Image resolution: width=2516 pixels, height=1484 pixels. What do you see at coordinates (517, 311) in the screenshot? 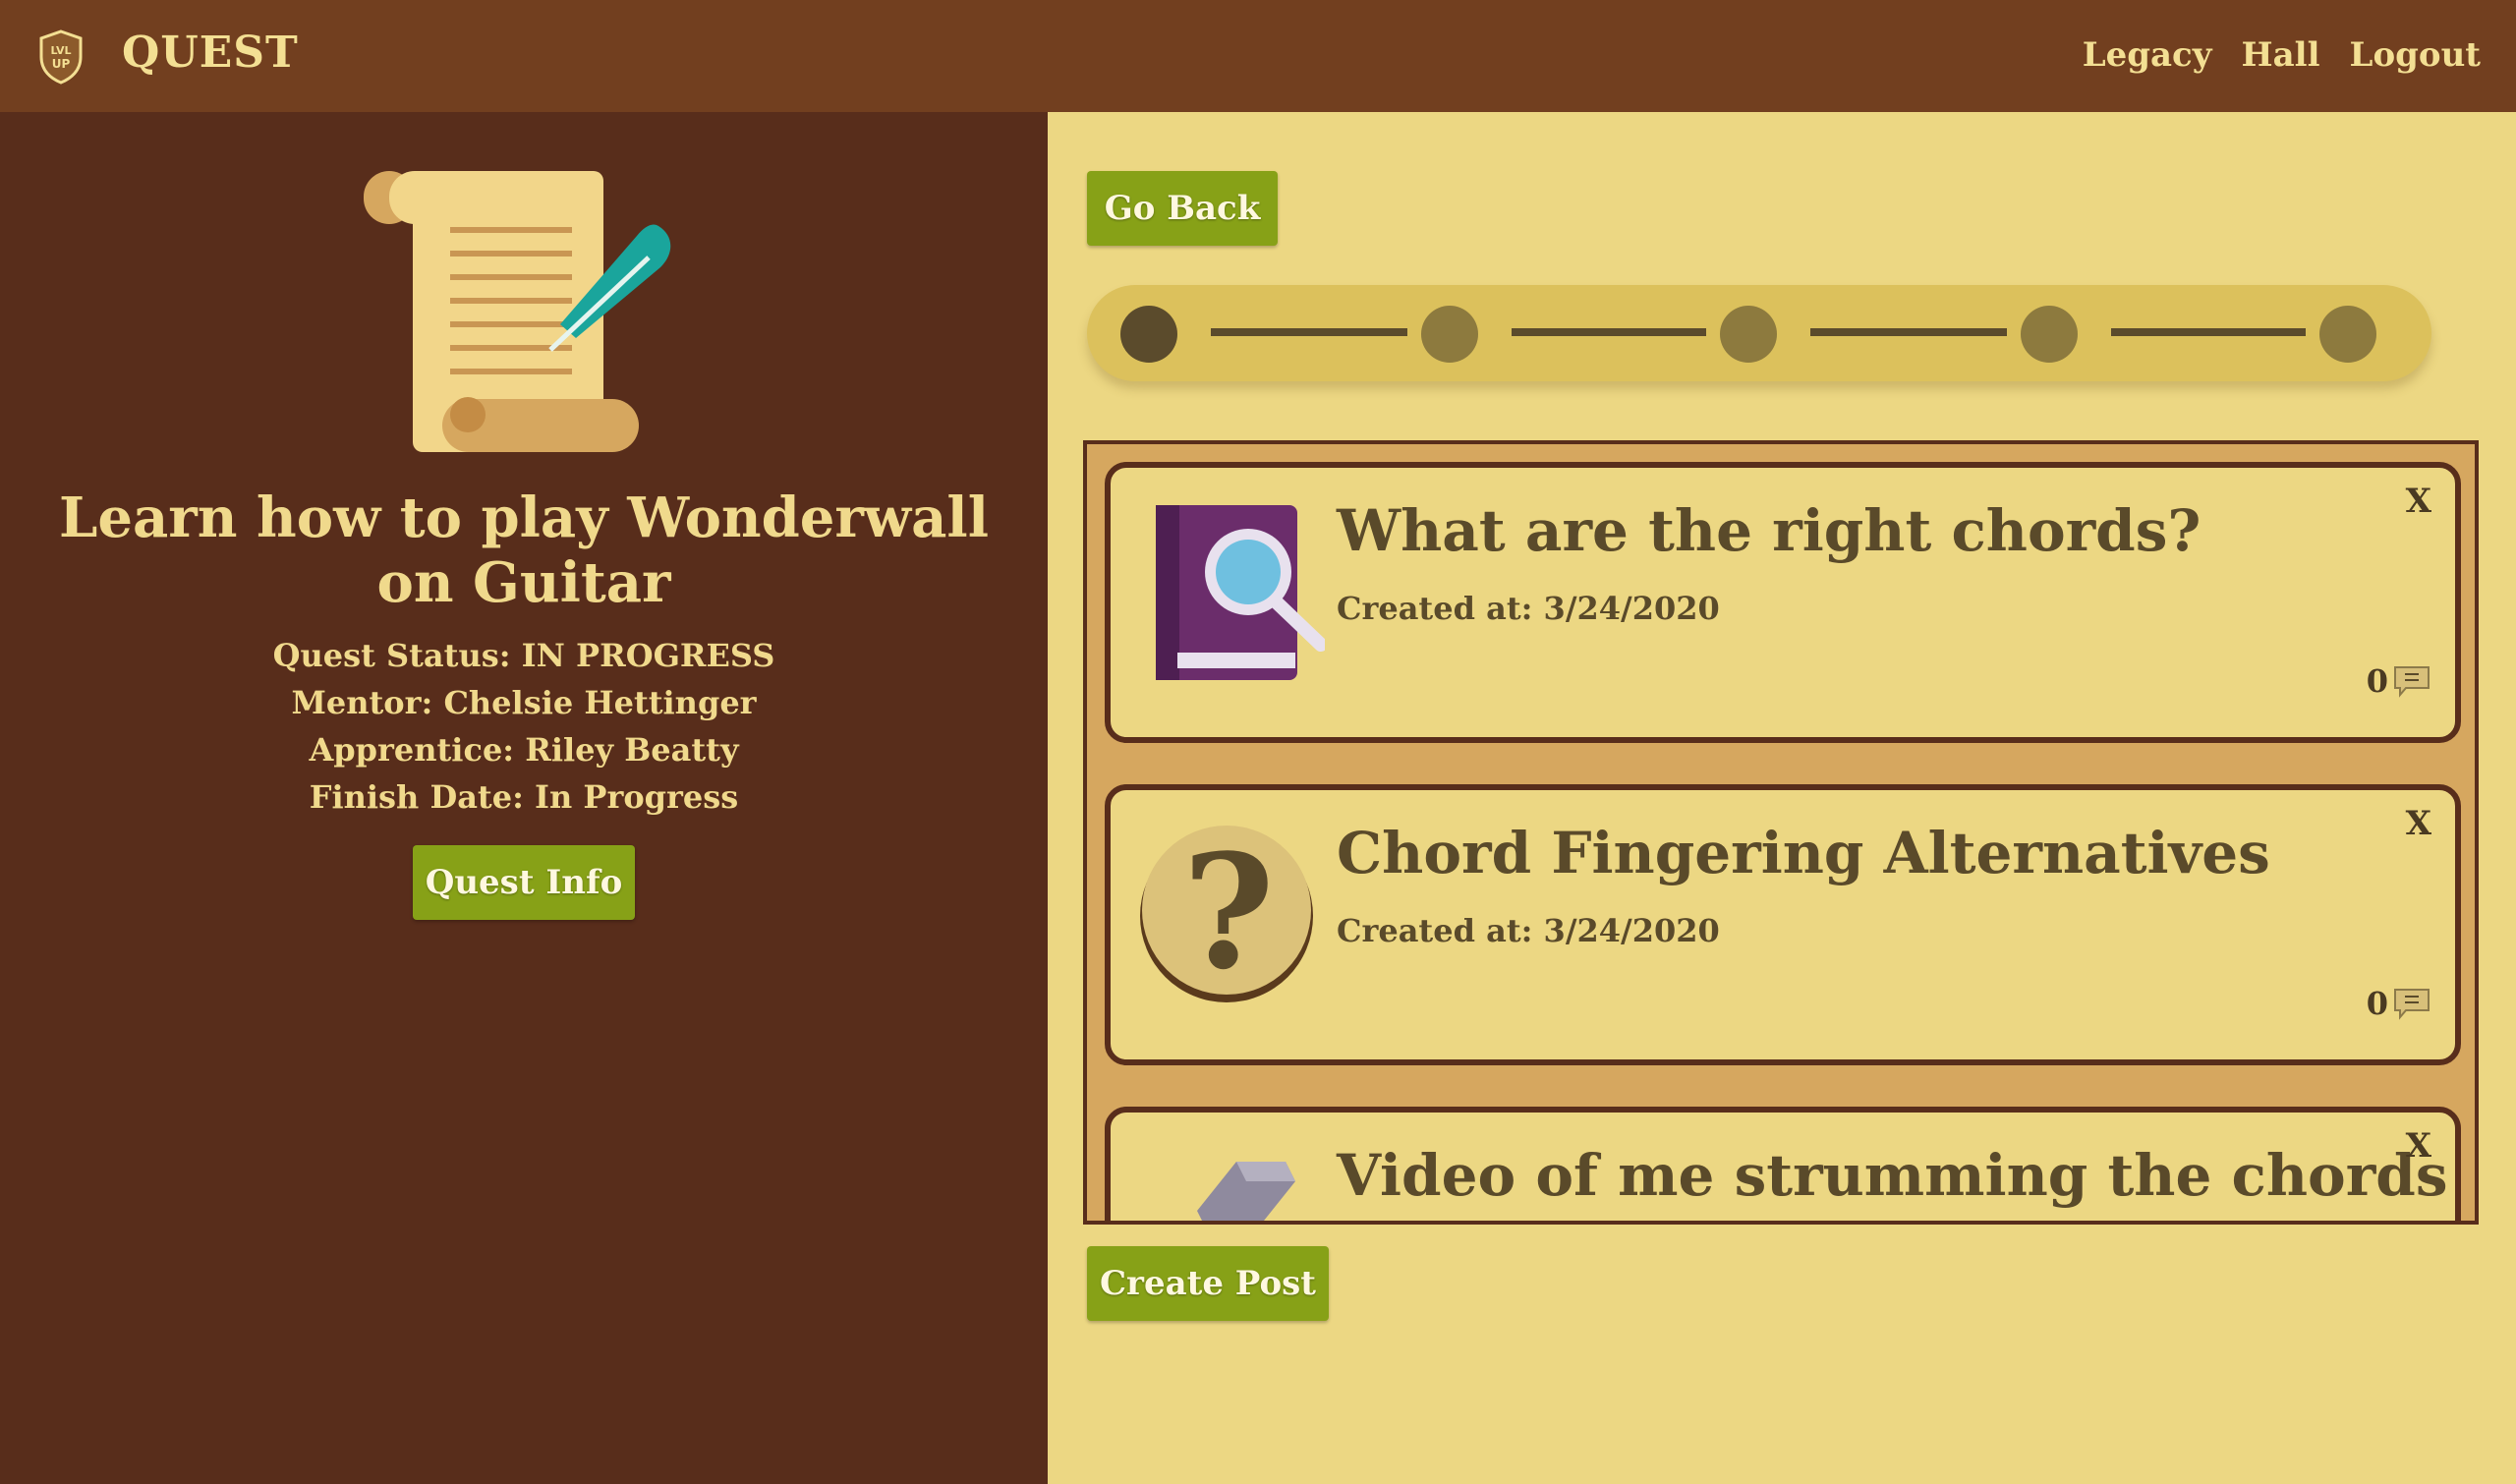
I see `scroll-quill-icon` at bounding box center [517, 311].